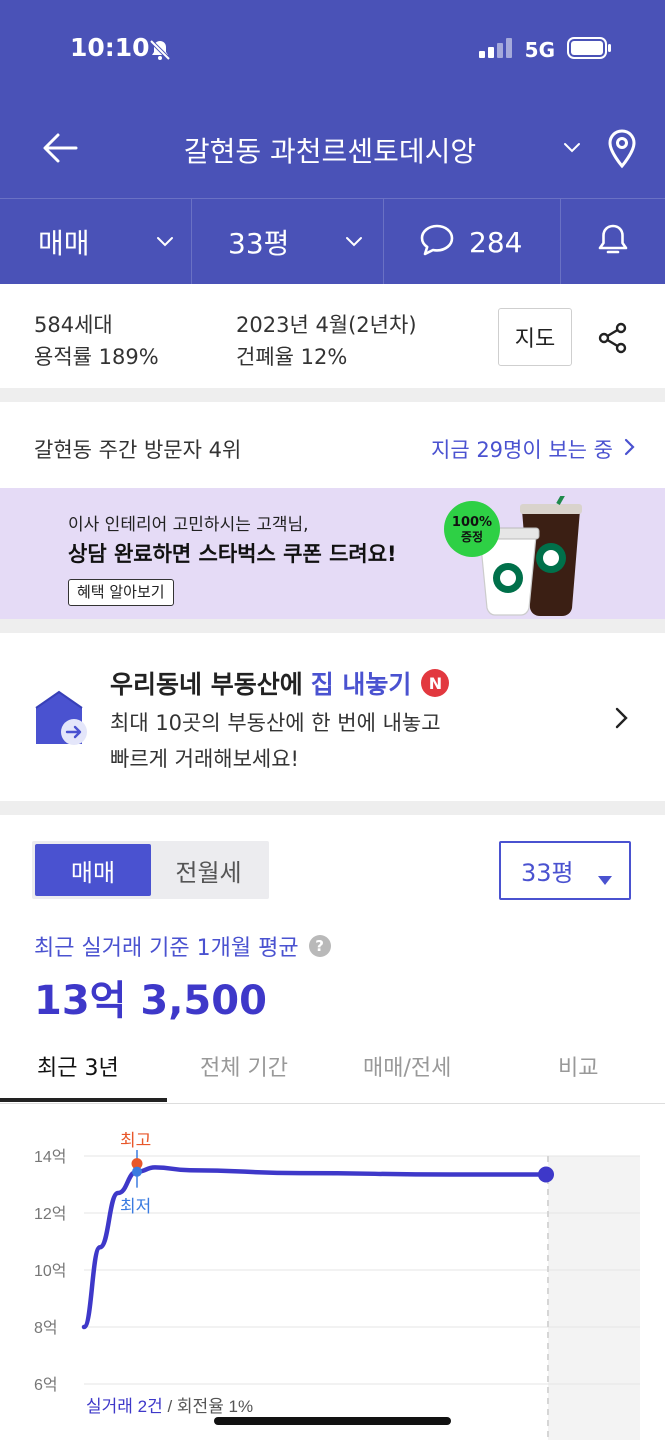  What do you see at coordinates (522, 450) in the screenshot?
I see `watching-now-label: 지금 29명이 보는 중` at bounding box center [522, 450].